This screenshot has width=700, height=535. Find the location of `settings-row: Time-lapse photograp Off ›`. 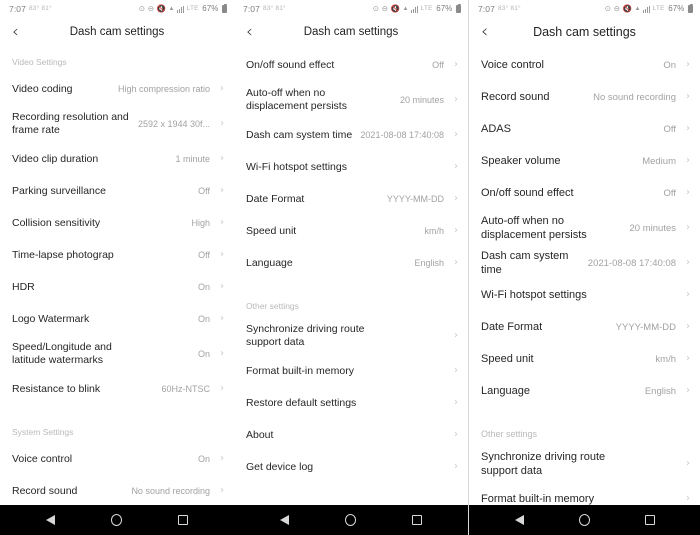

settings-row: Time-lapse photograp Off › is located at coordinates (117, 255).